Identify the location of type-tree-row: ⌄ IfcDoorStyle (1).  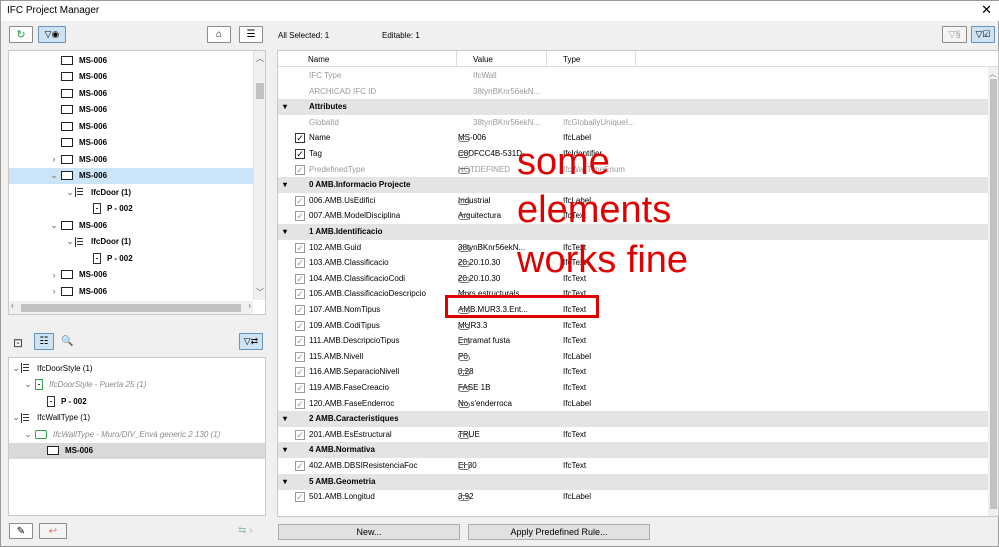
(137, 368).